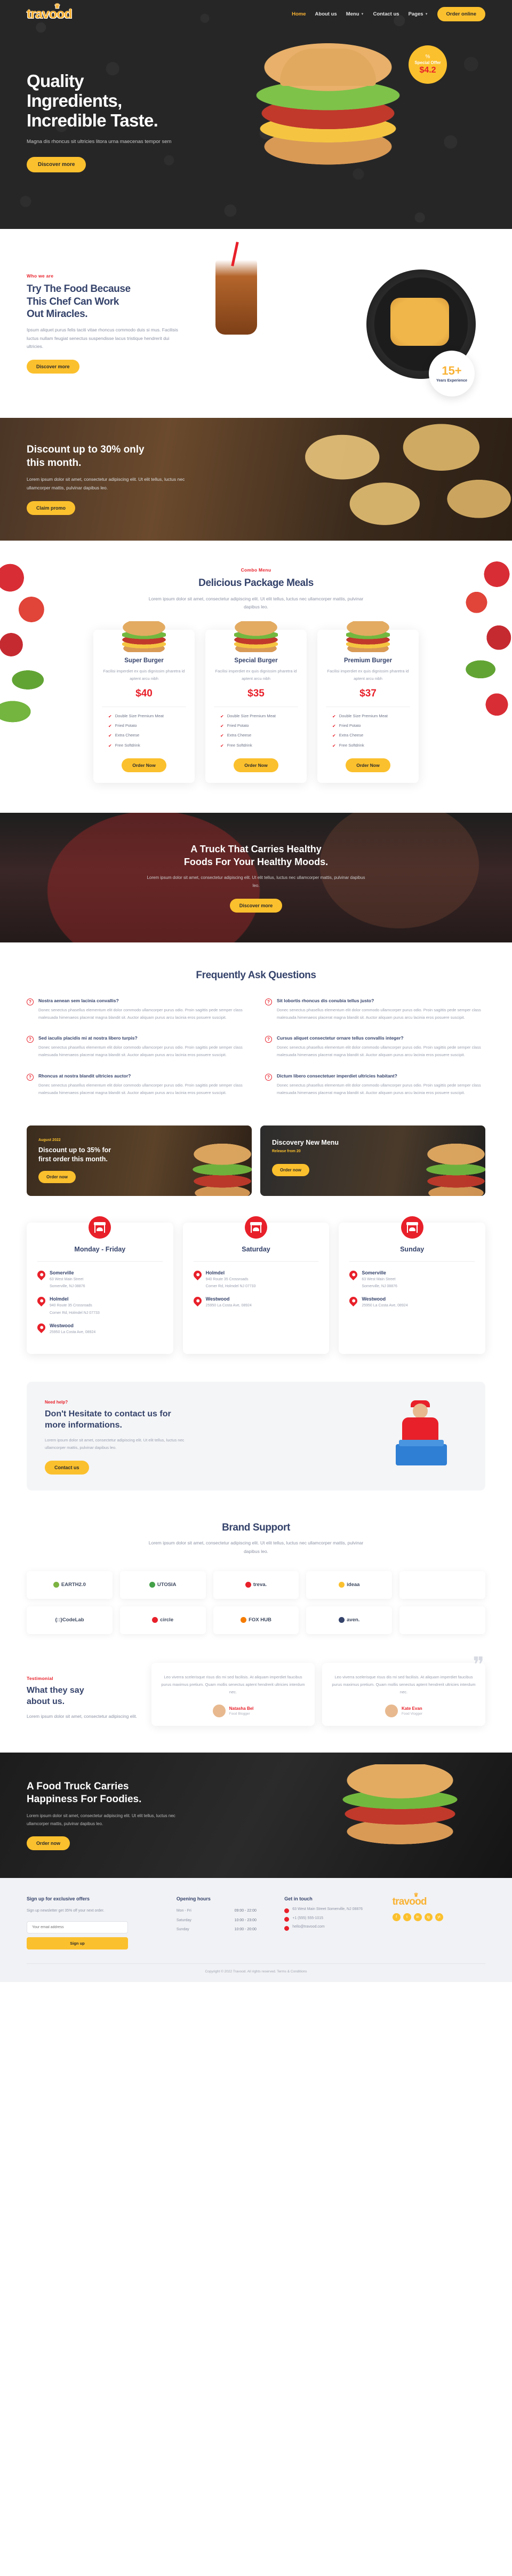 This screenshot has height=2576, width=512. Describe the element at coordinates (428, 1917) in the screenshot. I see `instagram-icon: ig` at that location.